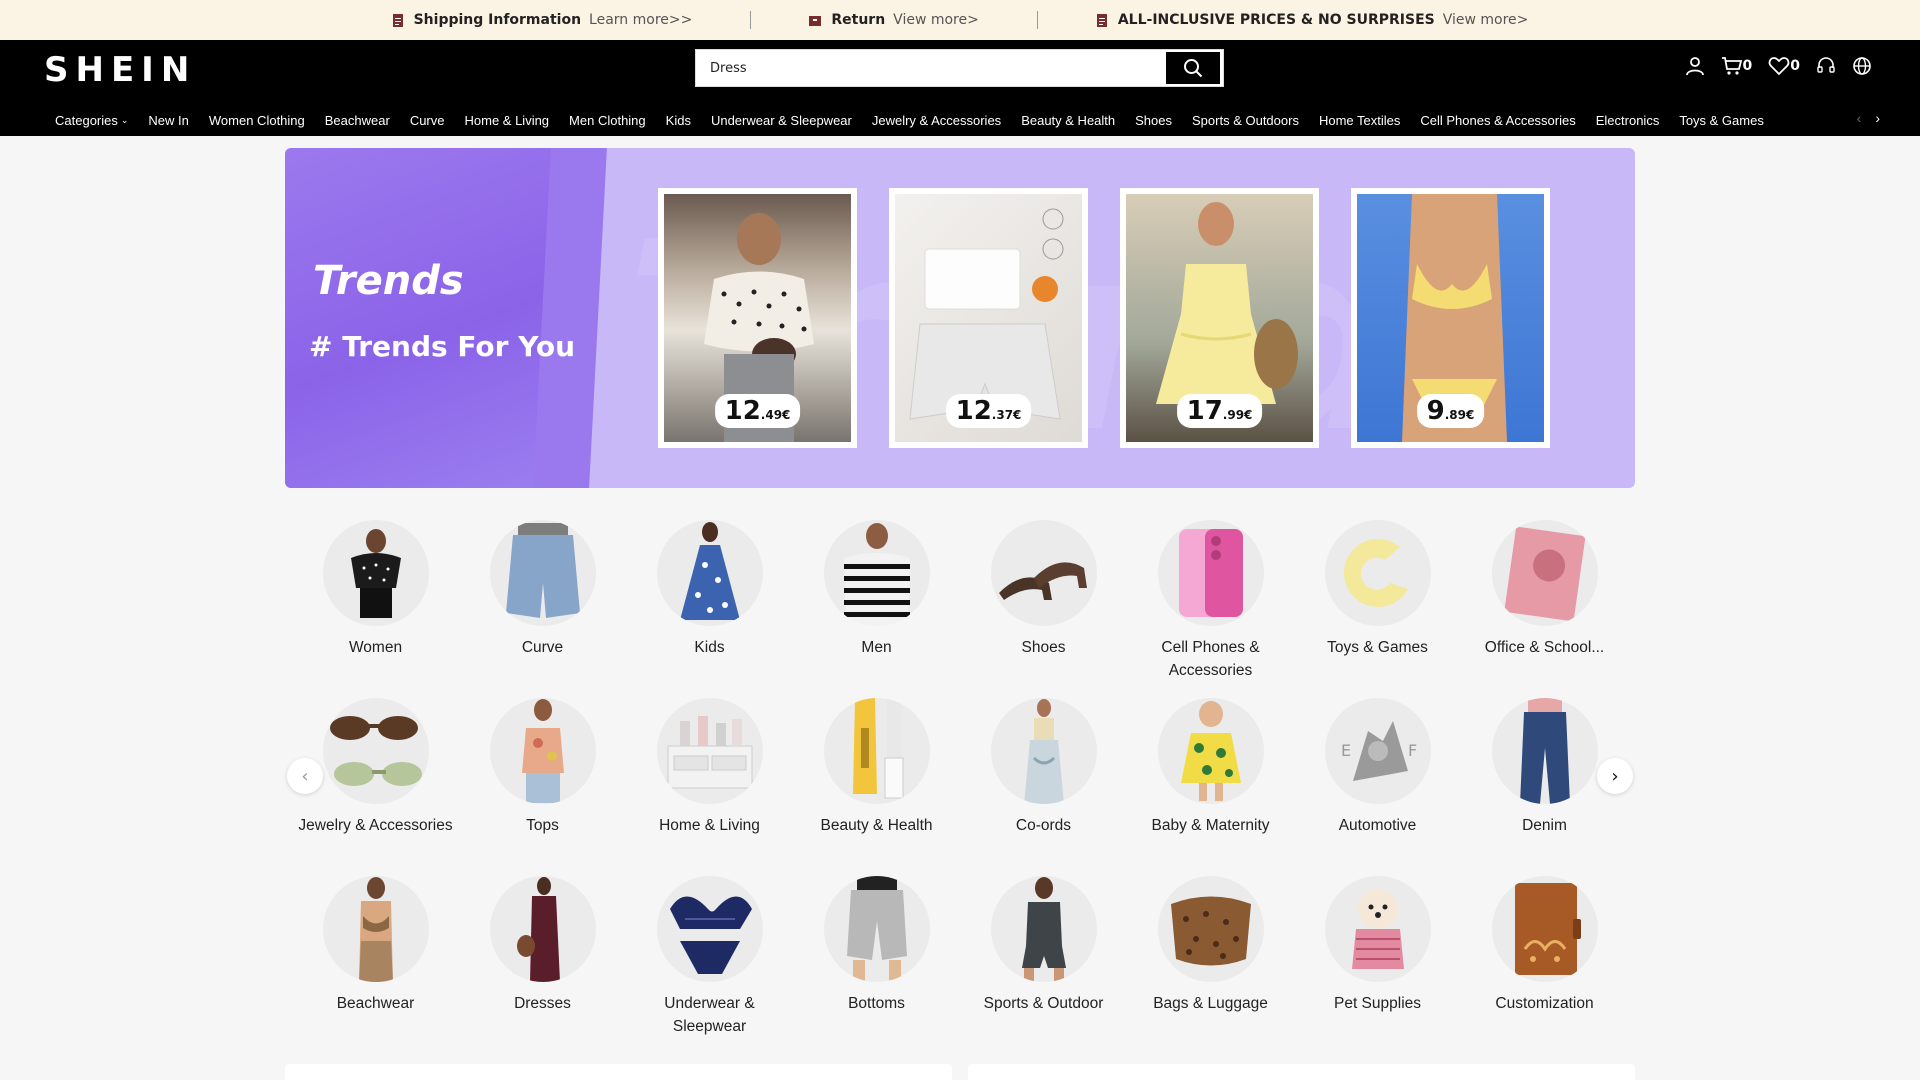 The image size is (1920, 1080). I want to click on chevron-left-icon: ‹, so click(305, 776).